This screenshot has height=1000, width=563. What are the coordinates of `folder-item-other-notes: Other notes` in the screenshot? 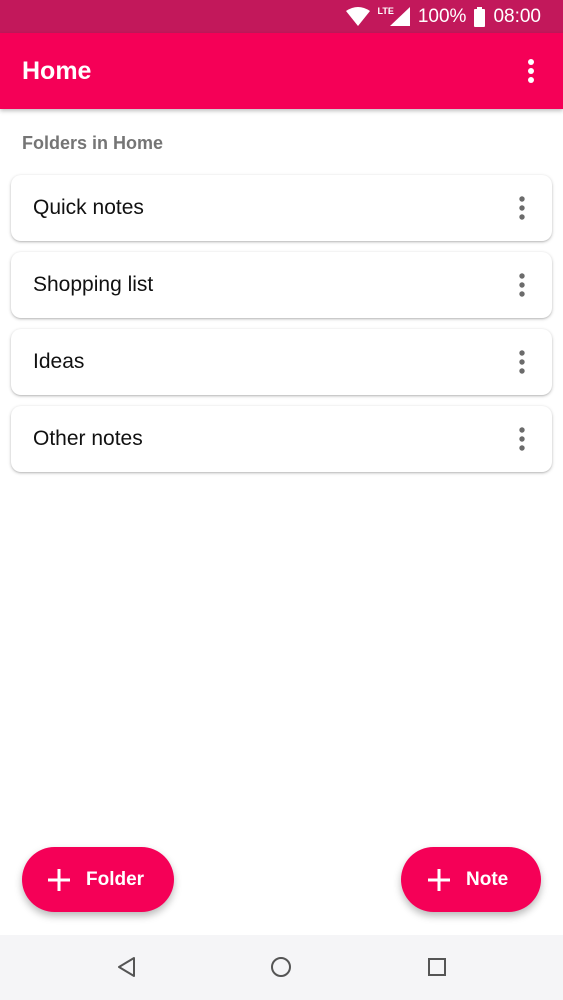 It's located at (281, 439).